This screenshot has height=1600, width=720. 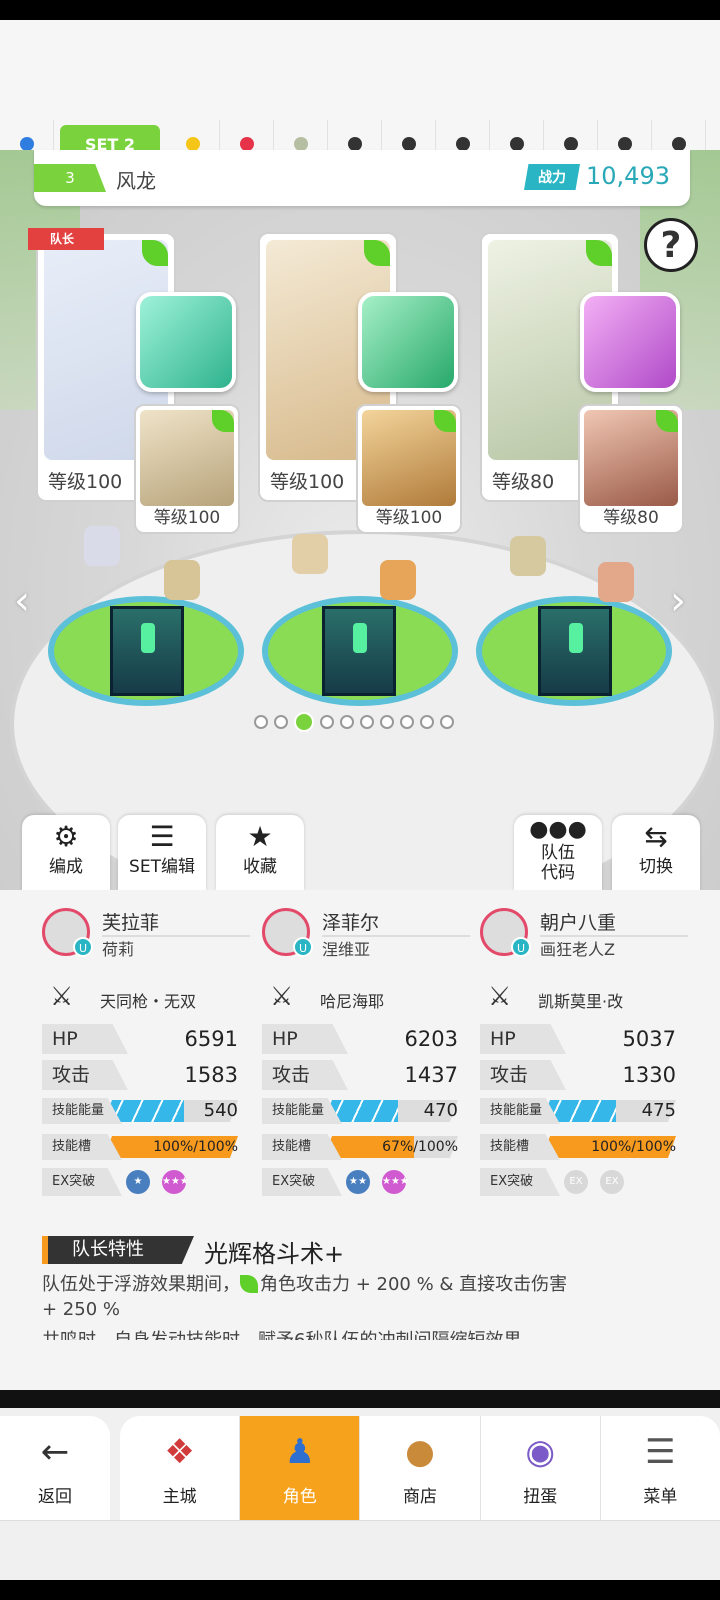 What do you see at coordinates (409, 469) in the screenshot?
I see `sub-character-card-2: 等级100` at bounding box center [409, 469].